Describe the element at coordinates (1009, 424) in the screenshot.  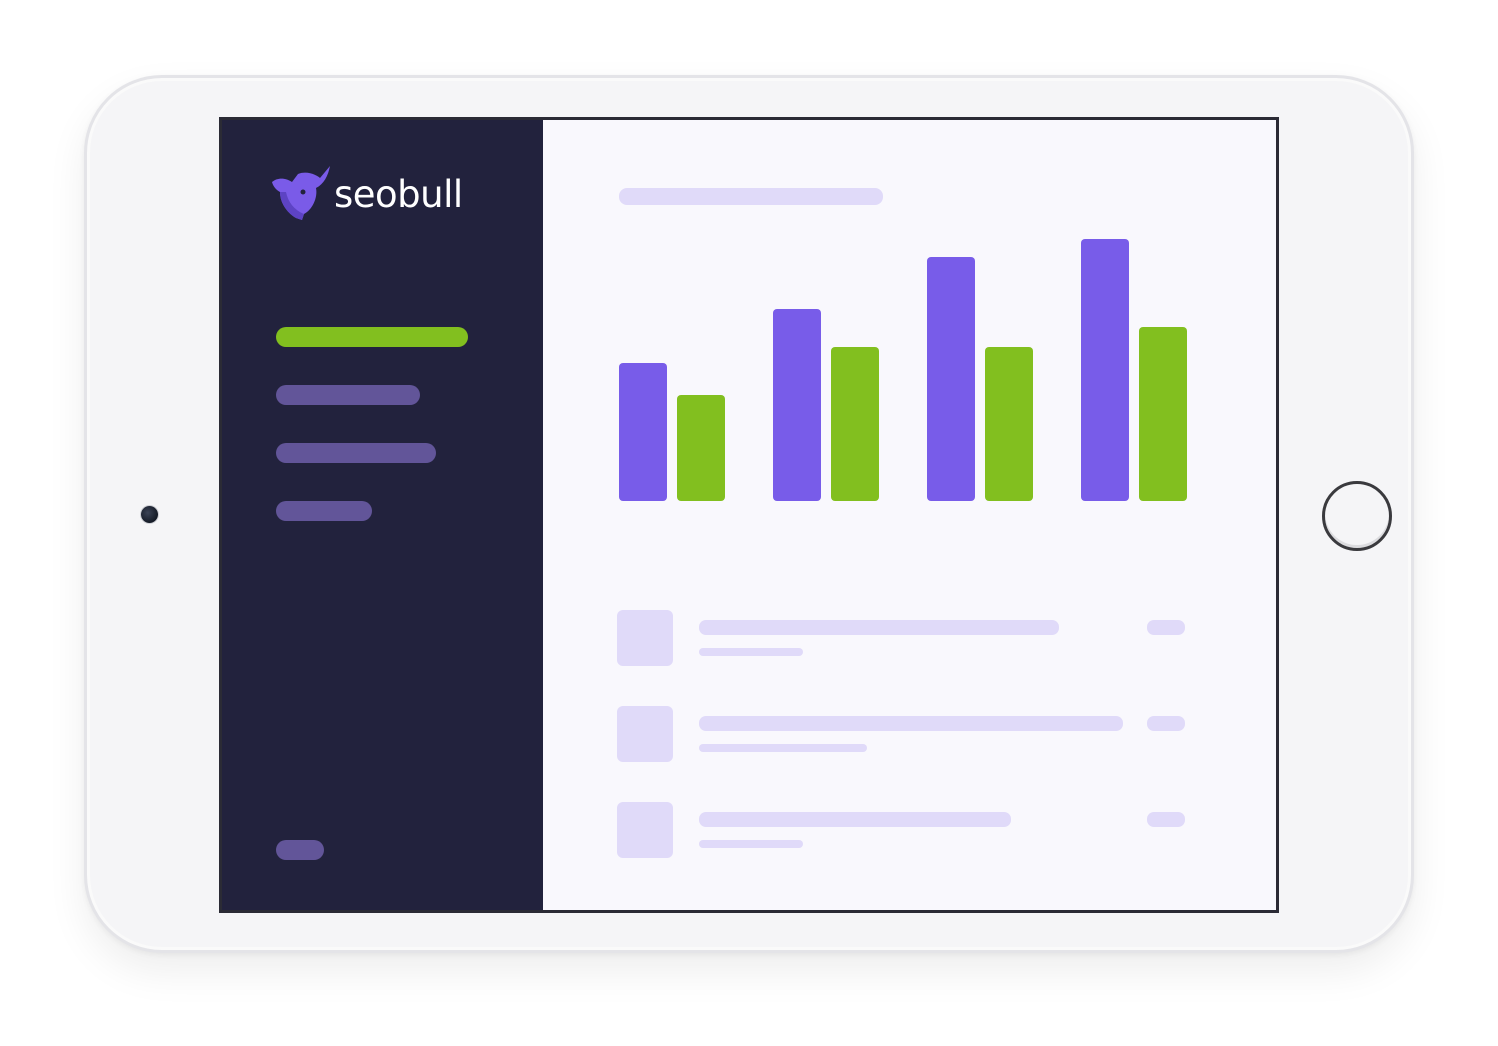
I see `bar-series2-group3` at that location.